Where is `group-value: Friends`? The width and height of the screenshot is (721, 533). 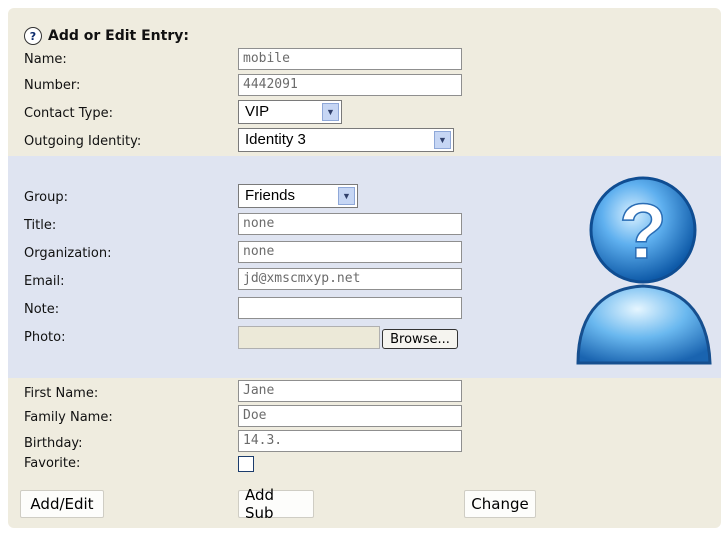
group-value: Friends is located at coordinates (270, 195).